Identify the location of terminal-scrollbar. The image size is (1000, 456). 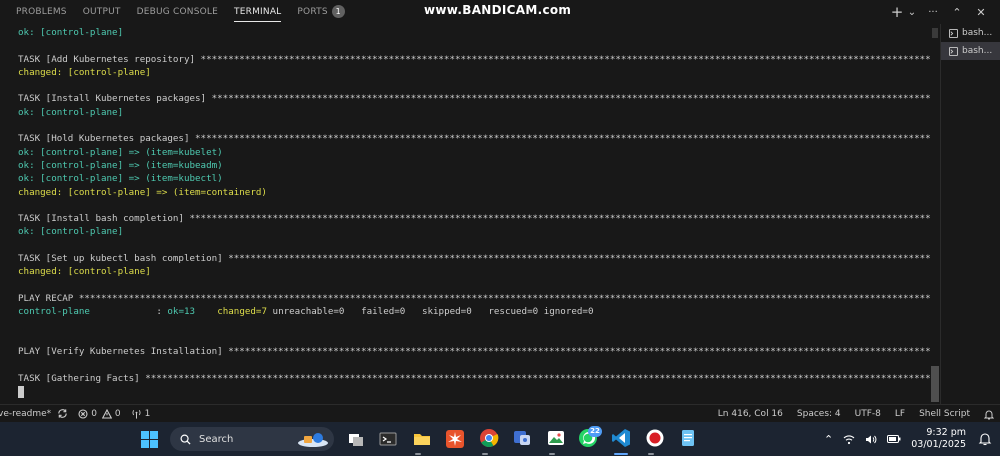
(935, 215).